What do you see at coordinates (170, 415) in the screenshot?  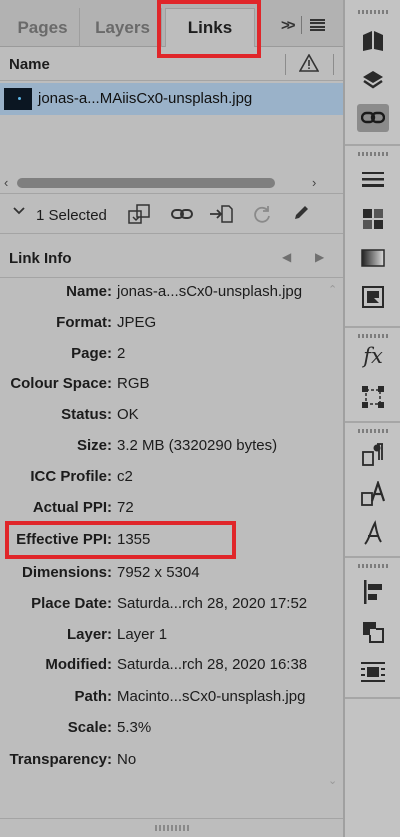 I see `info-row-status: Status: OK` at bounding box center [170, 415].